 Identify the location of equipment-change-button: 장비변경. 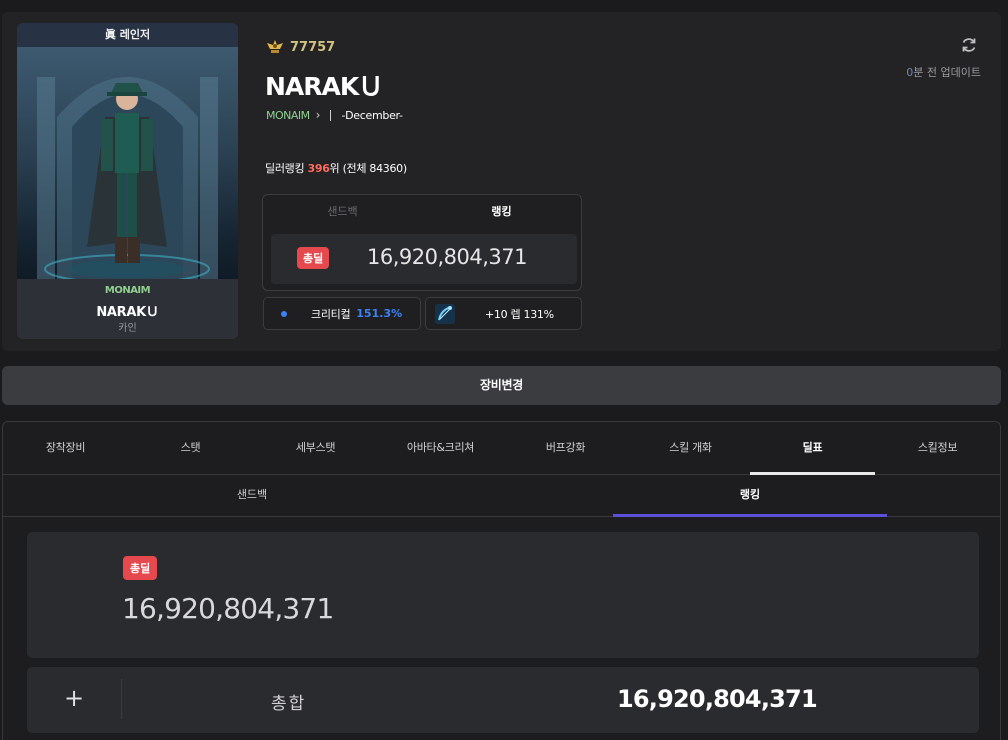
(501, 385).